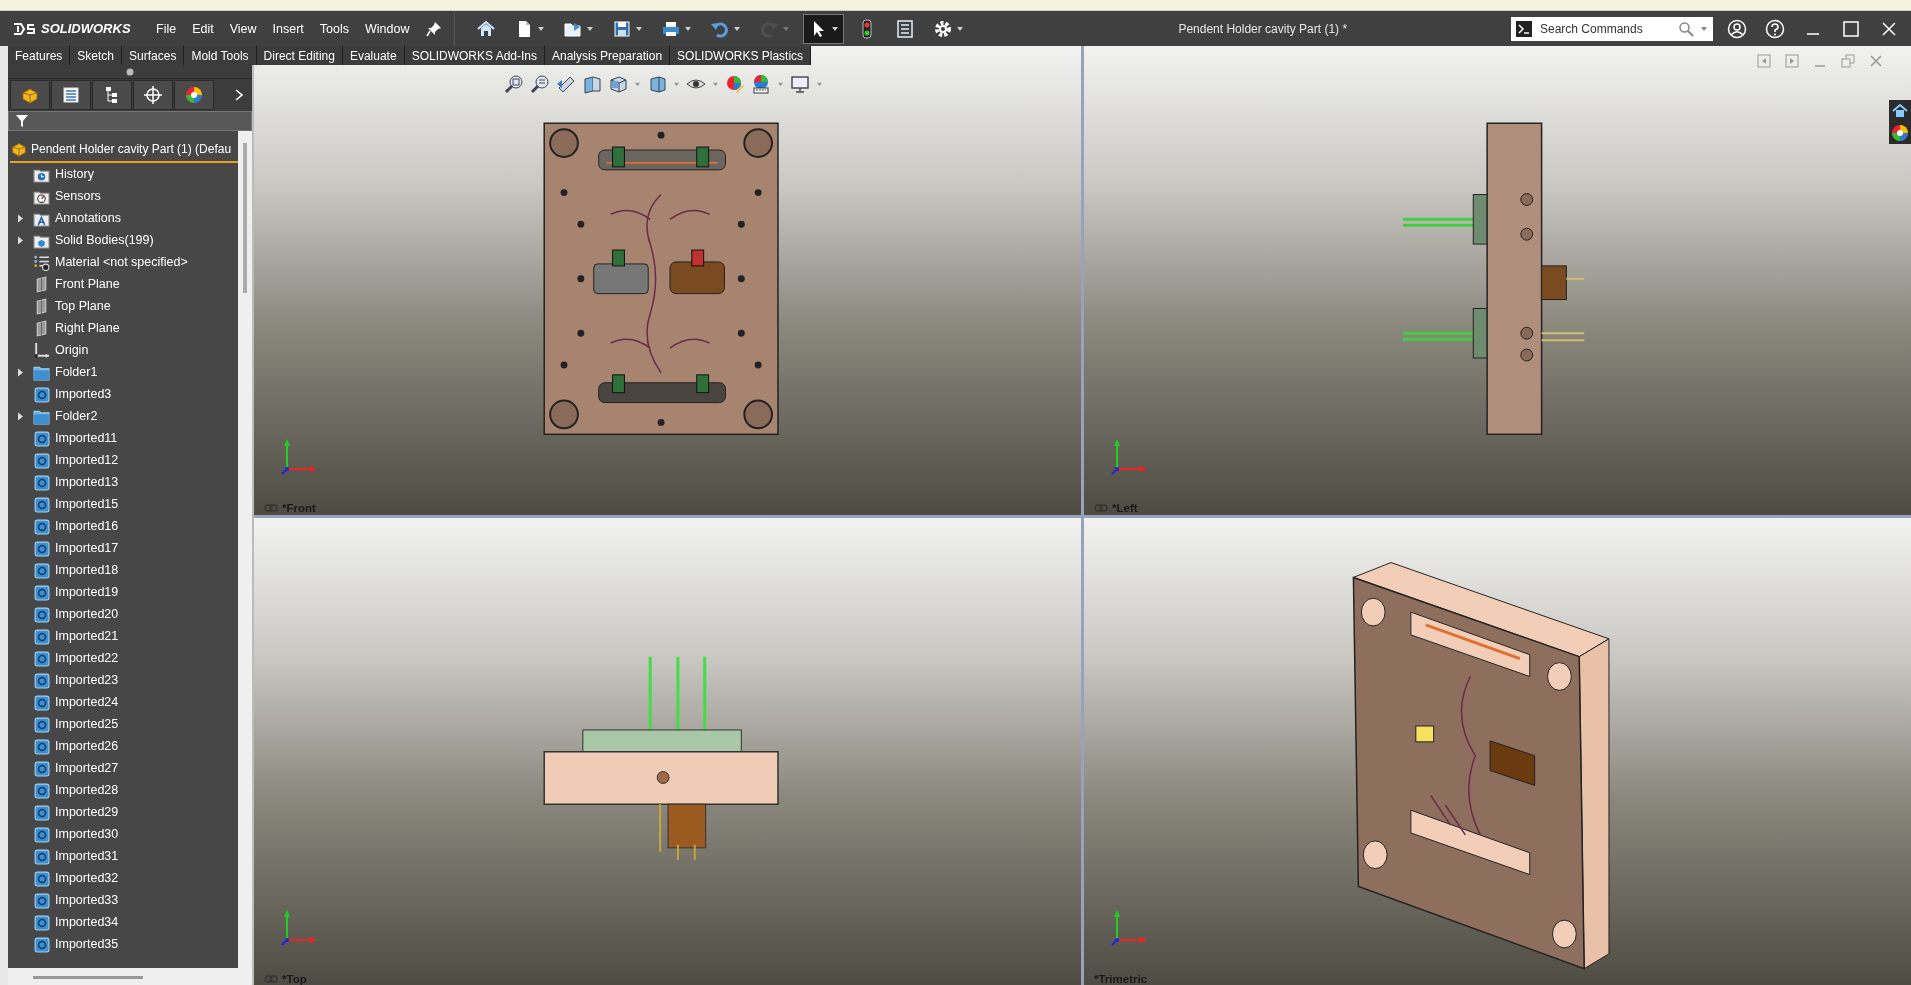  Describe the element at coordinates (87, 834) in the screenshot. I see `tree-item: Imported30` at that location.